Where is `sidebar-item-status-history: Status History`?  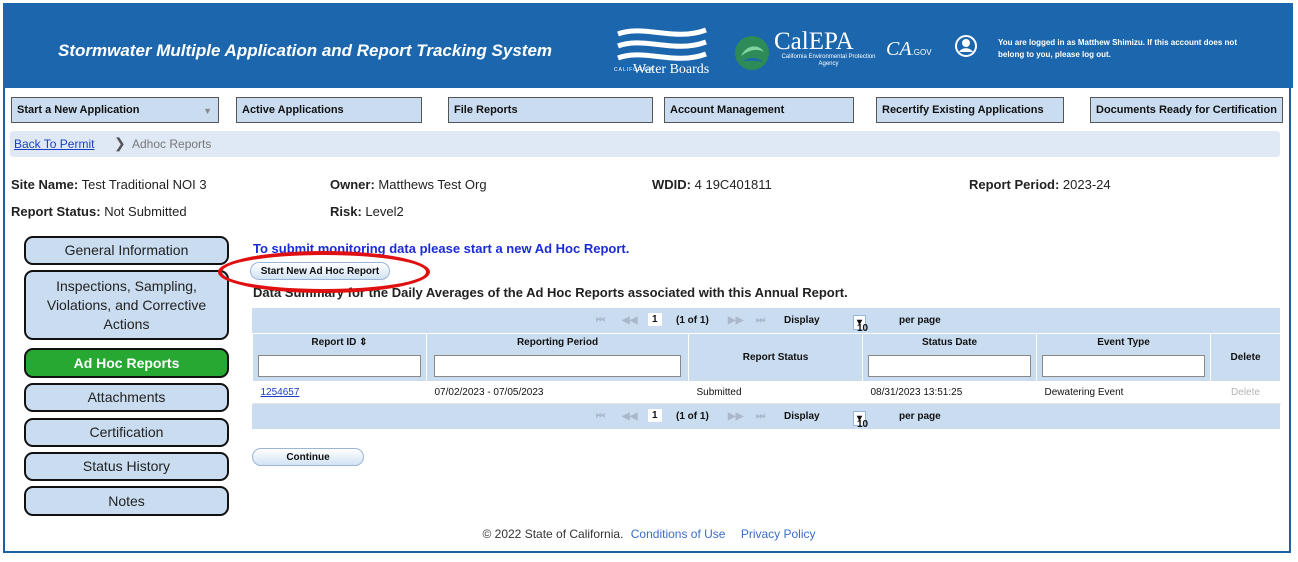 sidebar-item-status-history: Status History is located at coordinates (126, 466).